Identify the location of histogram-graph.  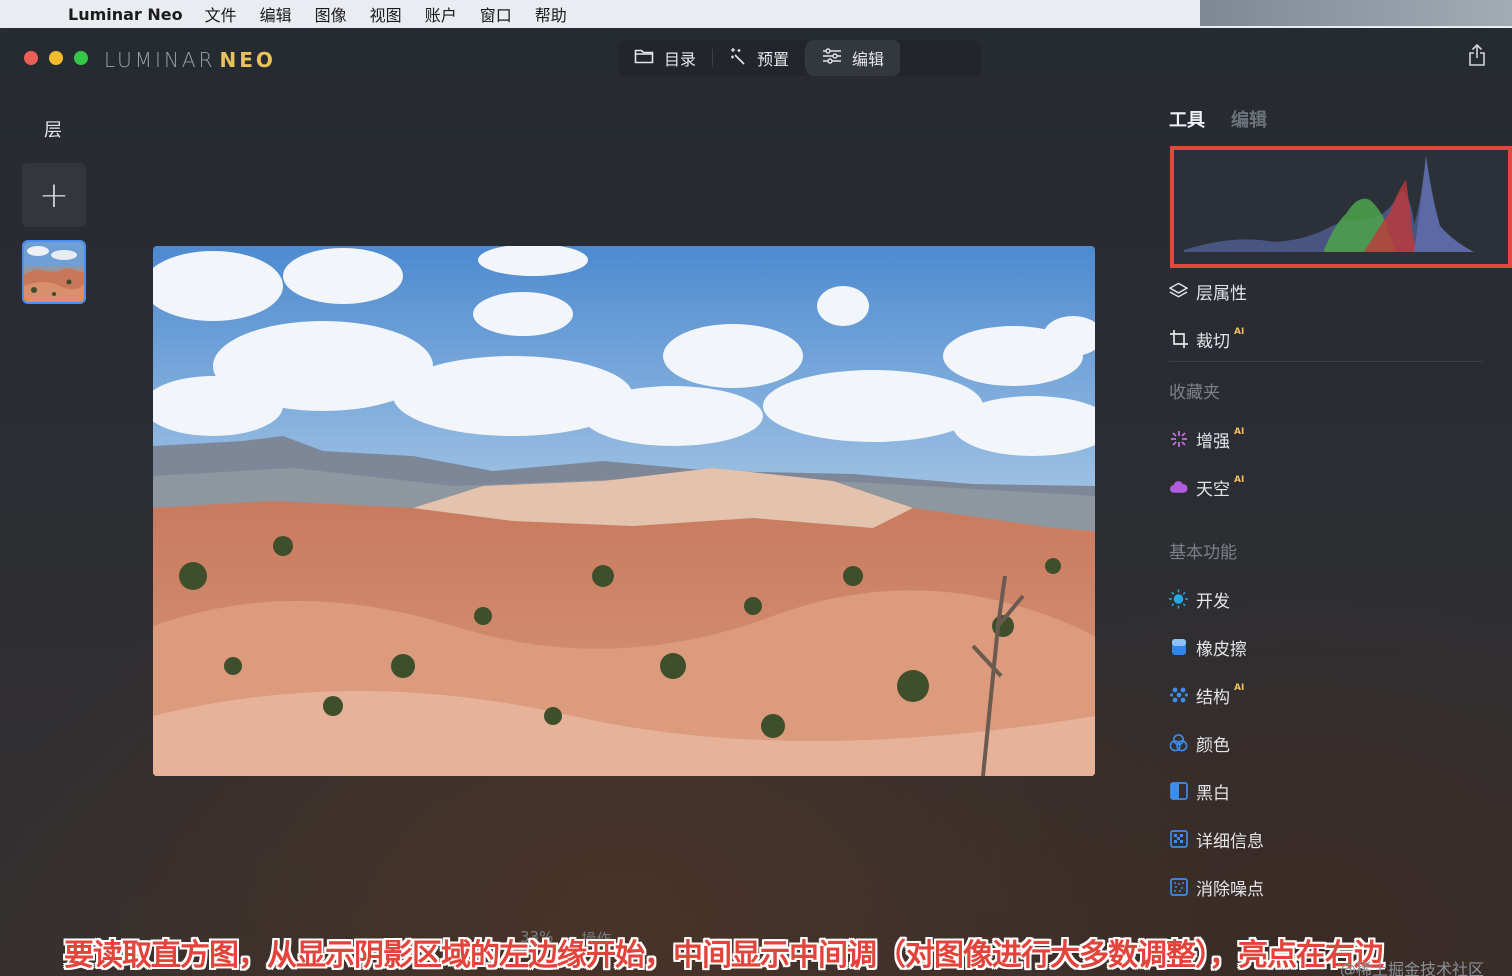
(1329, 204).